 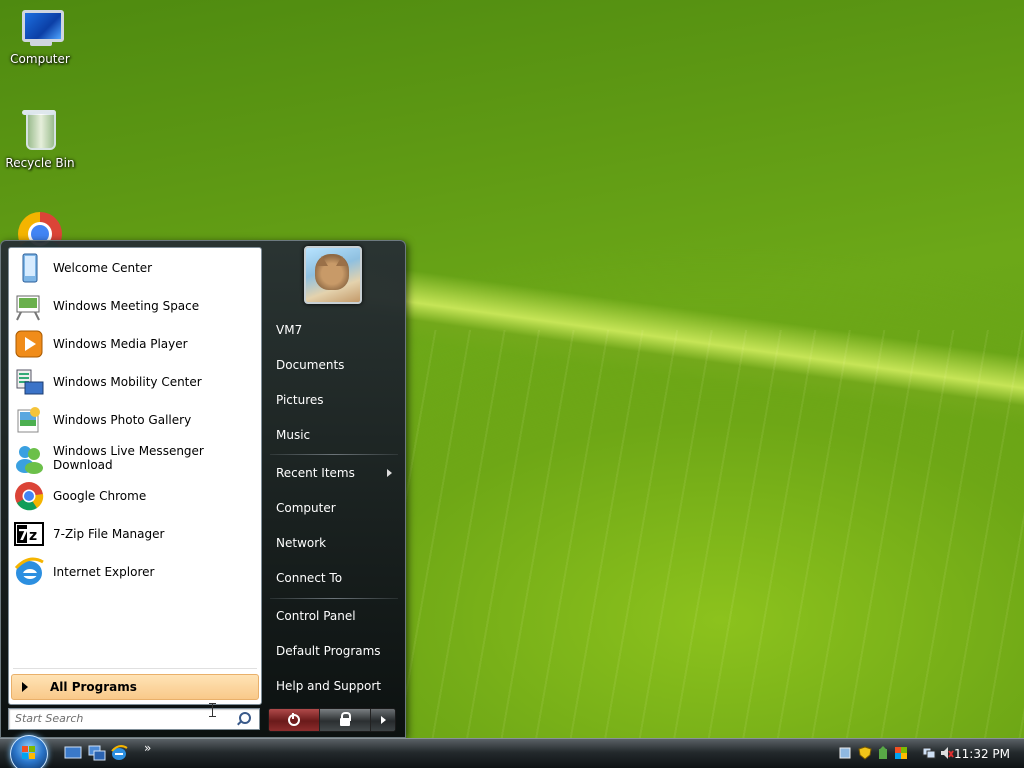 I want to click on windows-update-icon, so click(x=901, y=753).